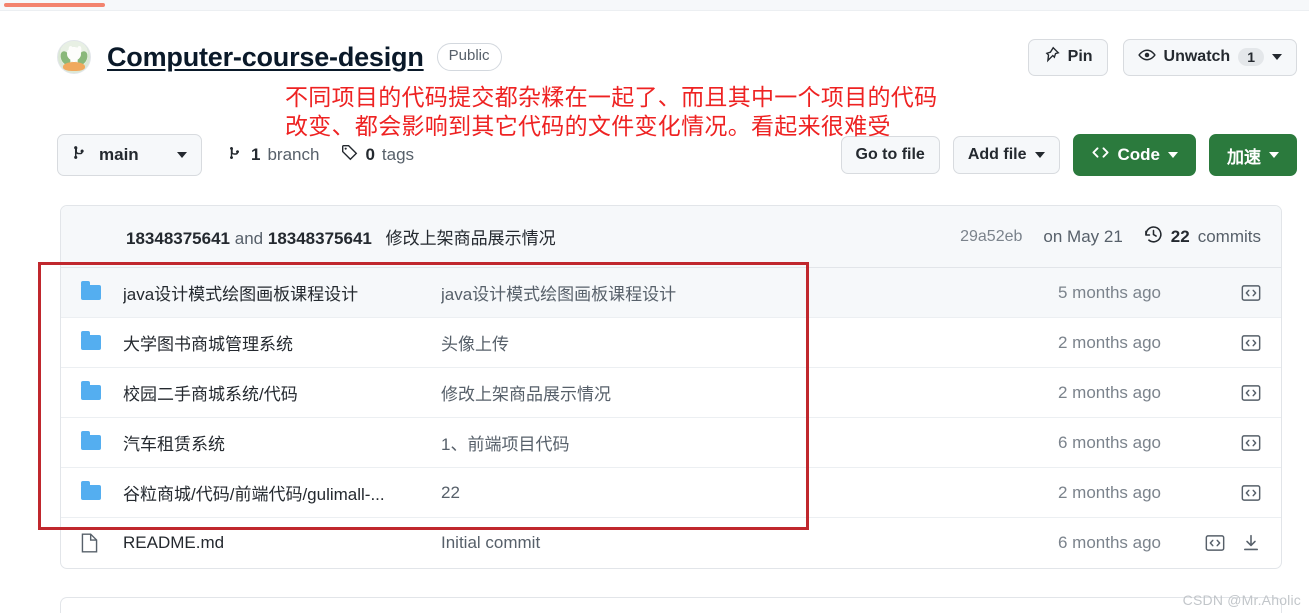 The width and height of the screenshot is (1309, 613). What do you see at coordinates (1277, 57) in the screenshot?
I see `chevron-down-icon` at bounding box center [1277, 57].